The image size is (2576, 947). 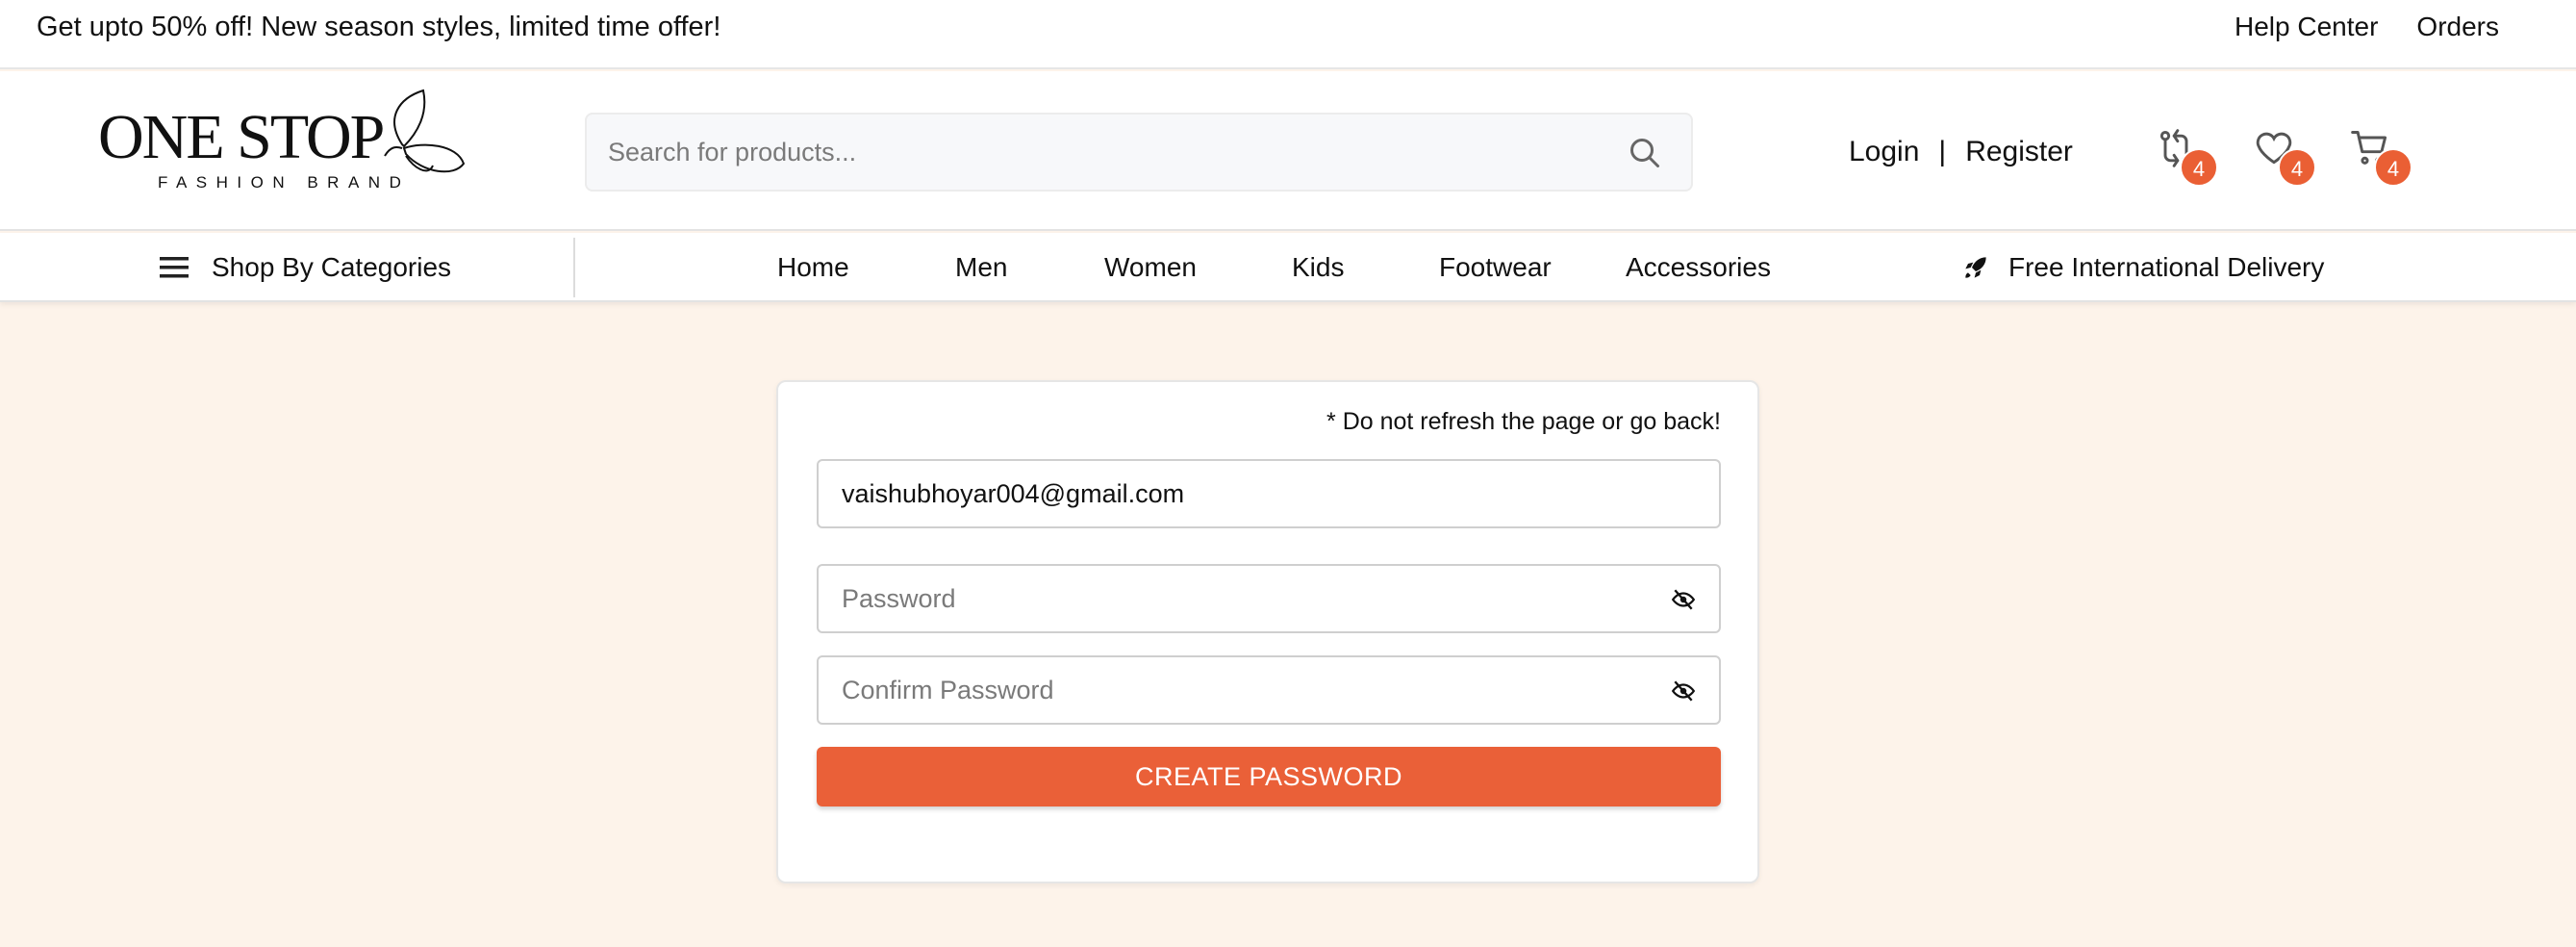 What do you see at coordinates (2199, 168) in the screenshot?
I see `compare-count-badge: 4` at bounding box center [2199, 168].